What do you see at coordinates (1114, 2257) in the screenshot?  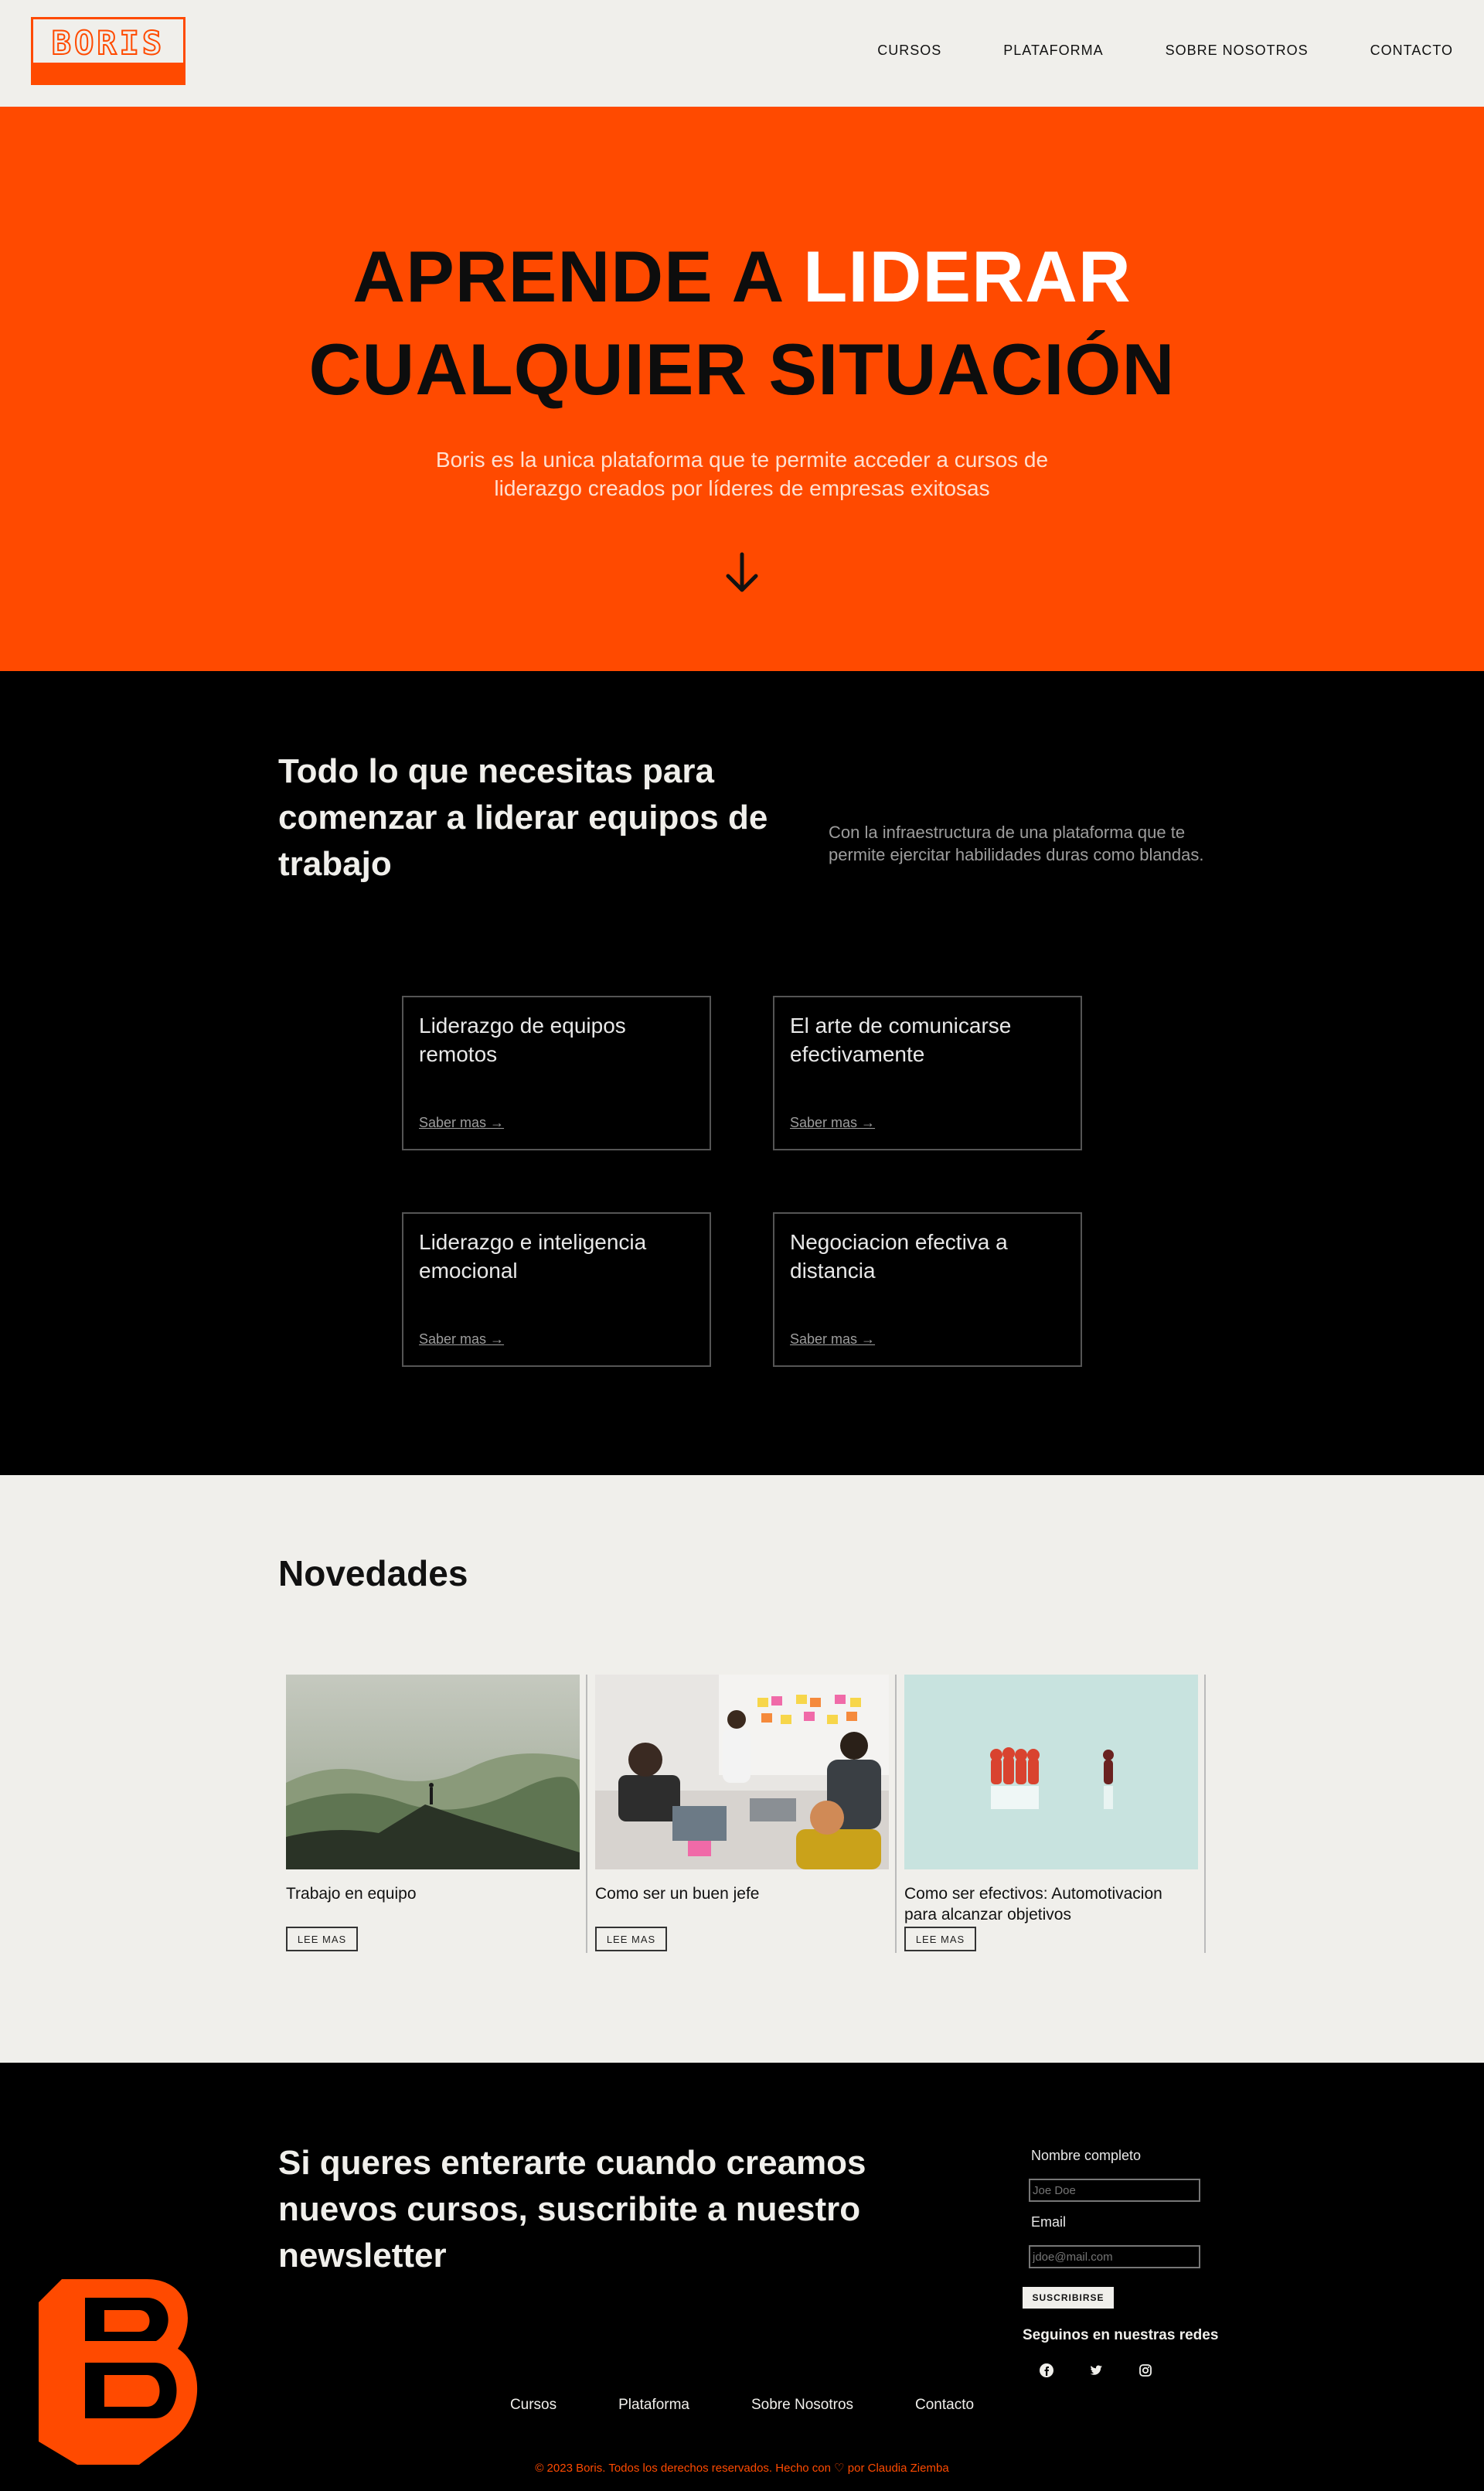 I see `email-input` at bounding box center [1114, 2257].